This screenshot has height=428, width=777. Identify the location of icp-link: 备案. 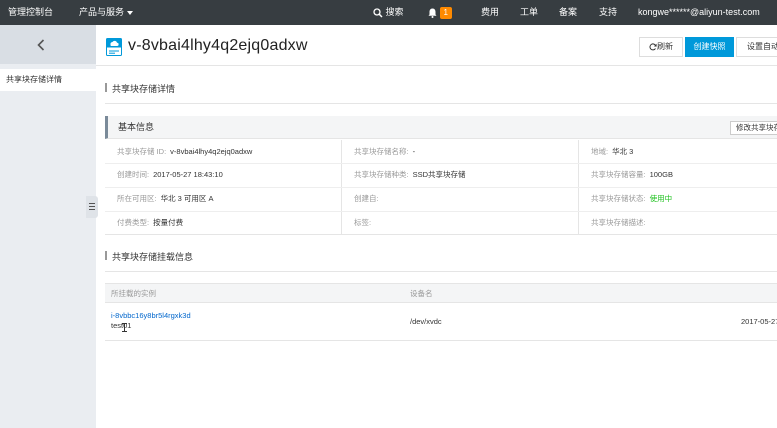
(568, 12).